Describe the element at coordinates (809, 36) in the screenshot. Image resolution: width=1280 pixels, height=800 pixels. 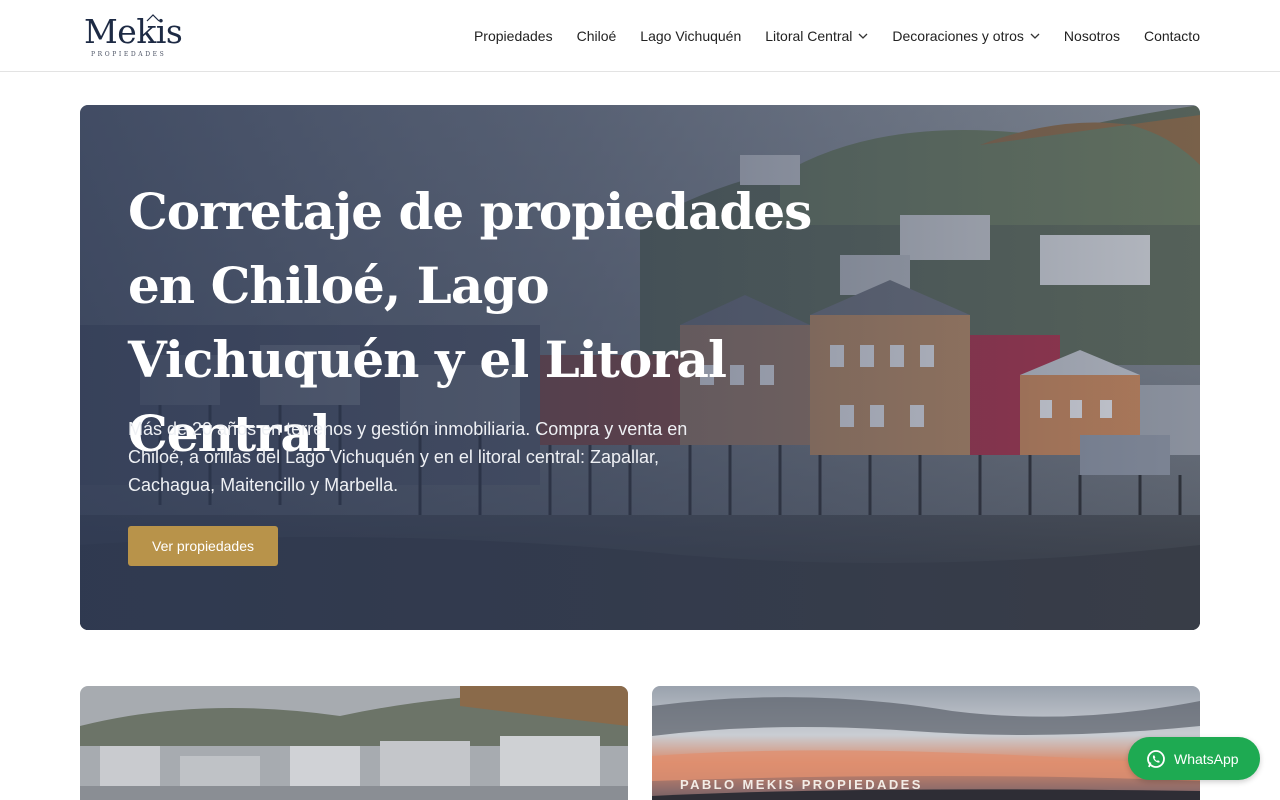
I see `nav-item-label: Litoral Central` at that location.